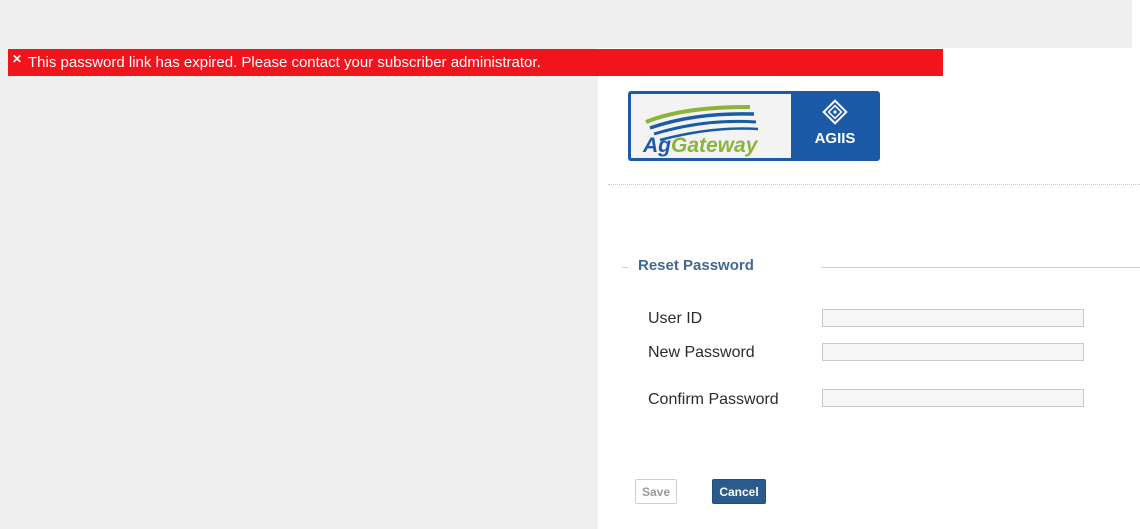 This screenshot has width=1140, height=529. What do you see at coordinates (754, 126) in the screenshot?
I see `agiis-logo: AgGateway AGIIS` at bounding box center [754, 126].